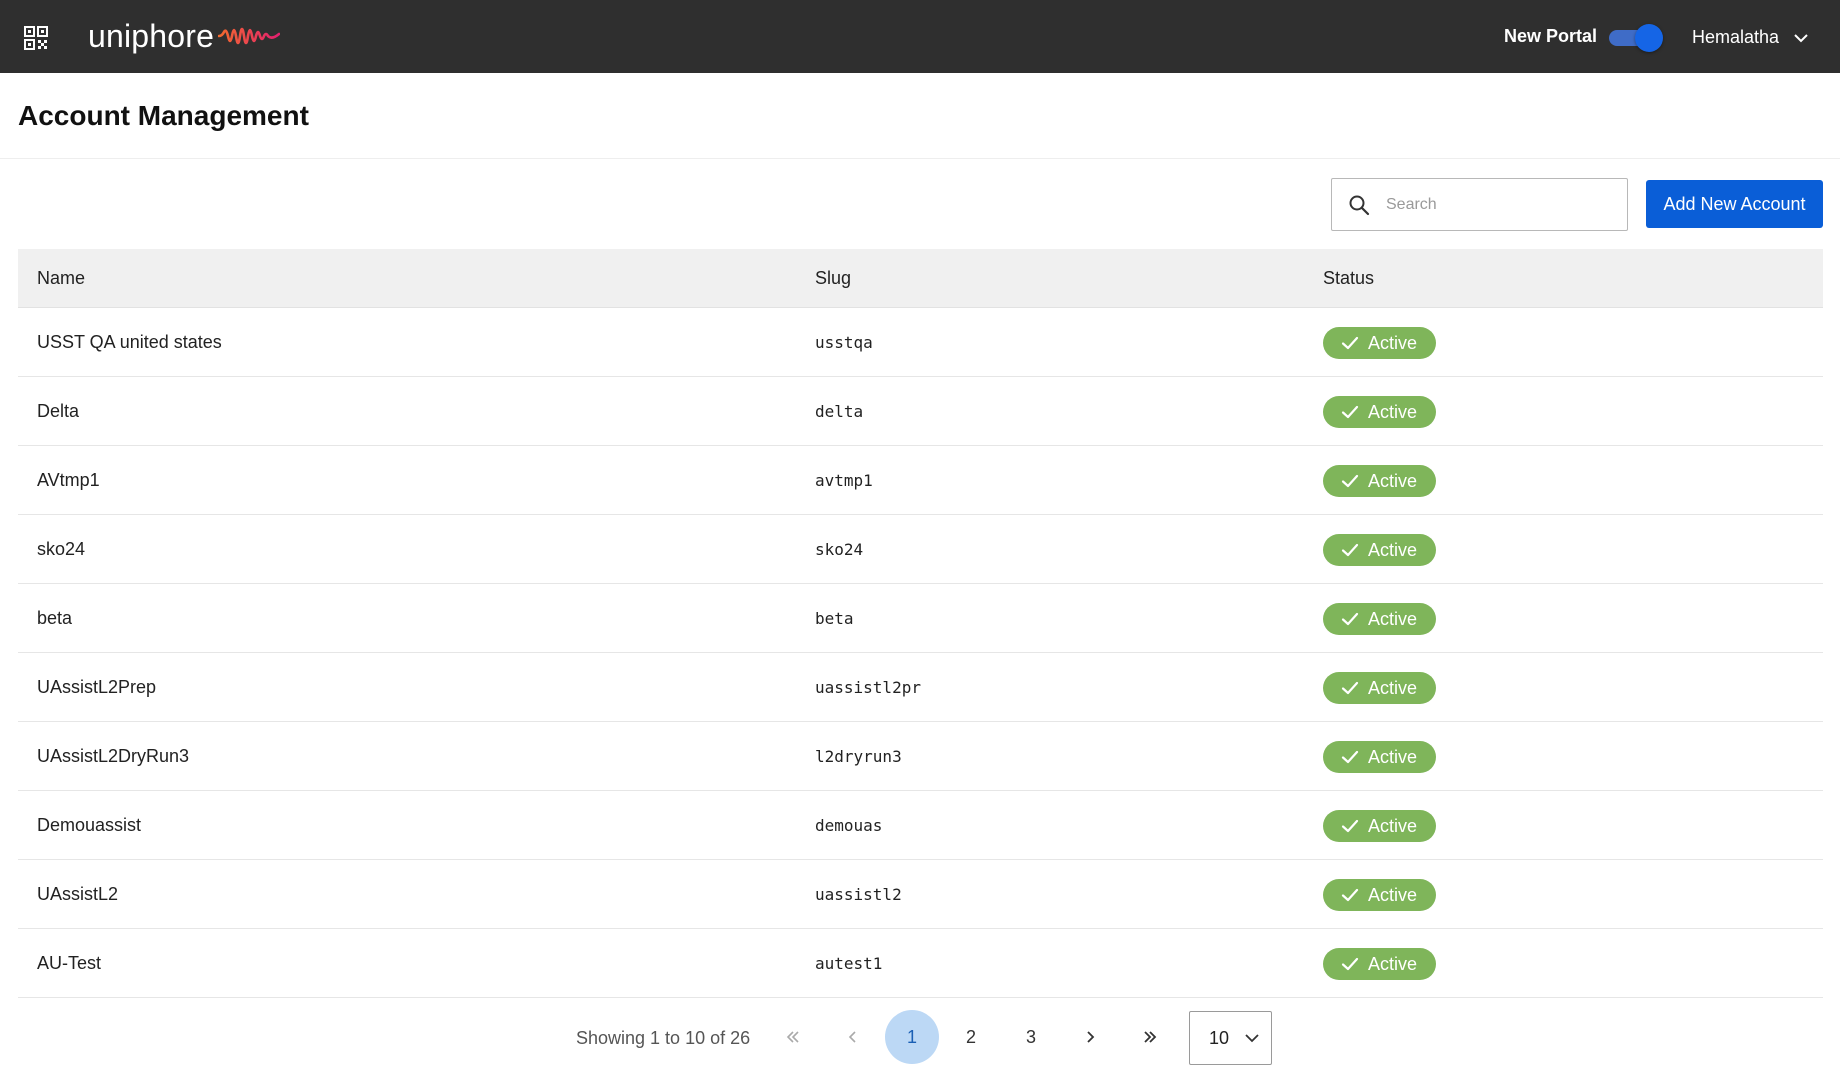 The height and width of the screenshot is (1076, 1840). Describe the element at coordinates (163, 115) in the screenshot. I see `page-title: Account Management` at that location.